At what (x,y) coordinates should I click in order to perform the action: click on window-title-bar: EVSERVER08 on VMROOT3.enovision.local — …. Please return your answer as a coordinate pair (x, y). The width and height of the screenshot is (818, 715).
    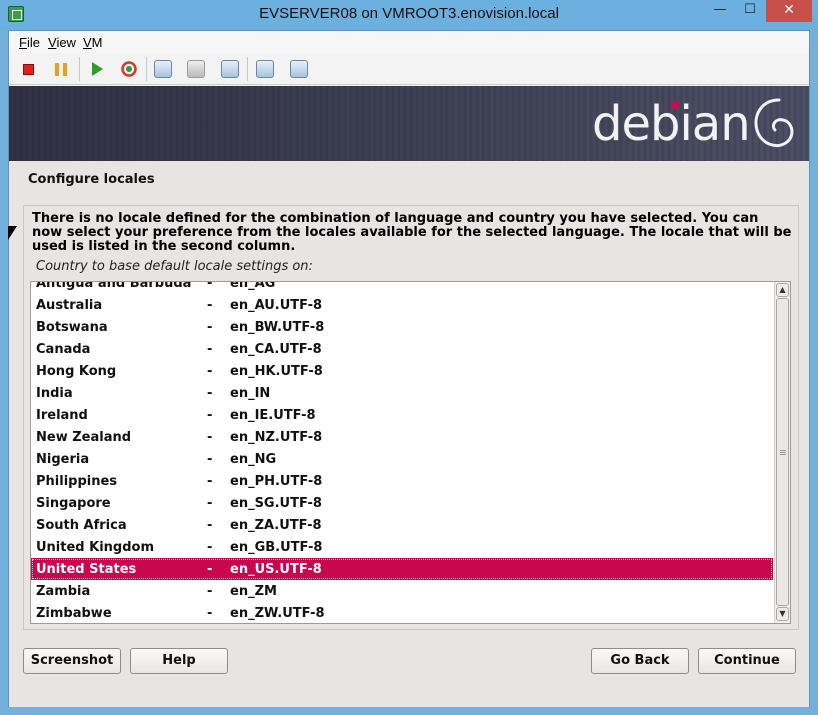
    Looking at the image, I should click on (409, 15).